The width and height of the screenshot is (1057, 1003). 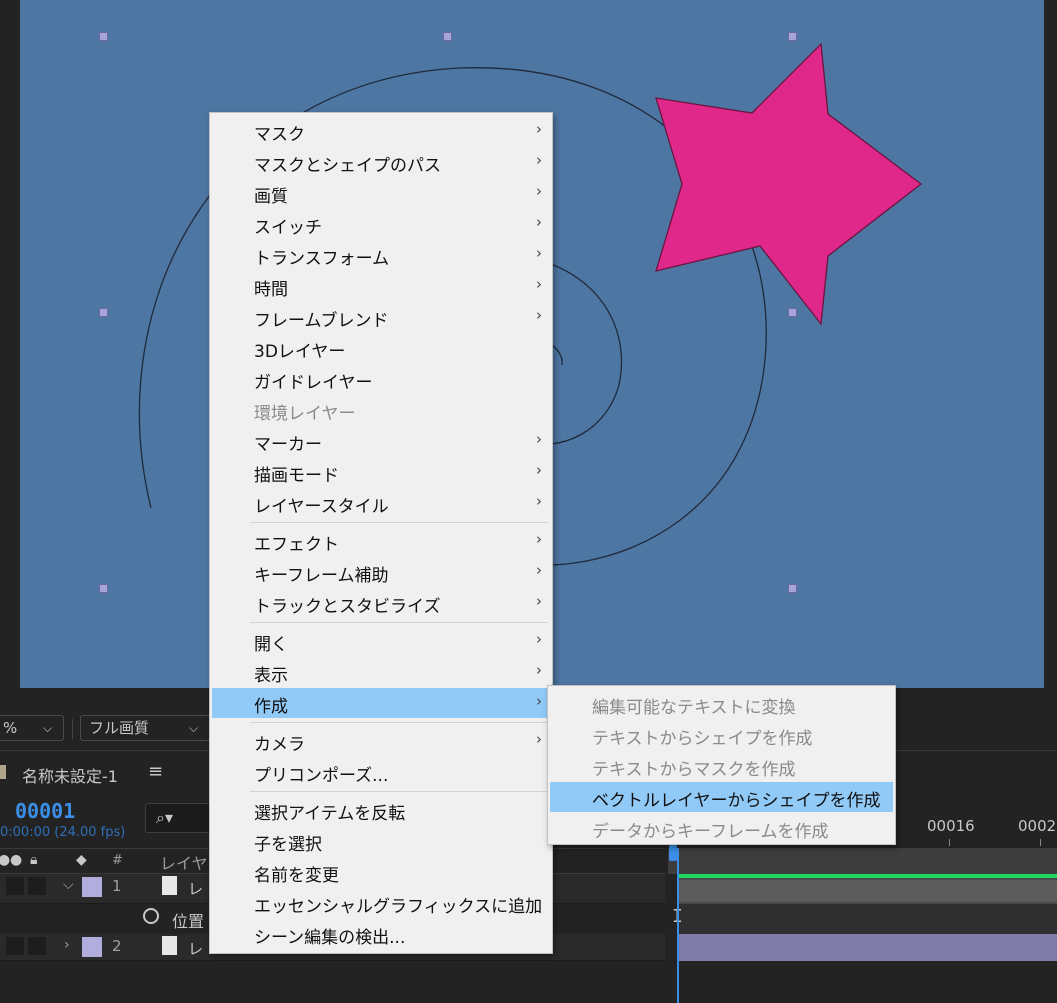 What do you see at coordinates (271, 645) in the screenshot?
I see `menu-item-label: 開く` at bounding box center [271, 645].